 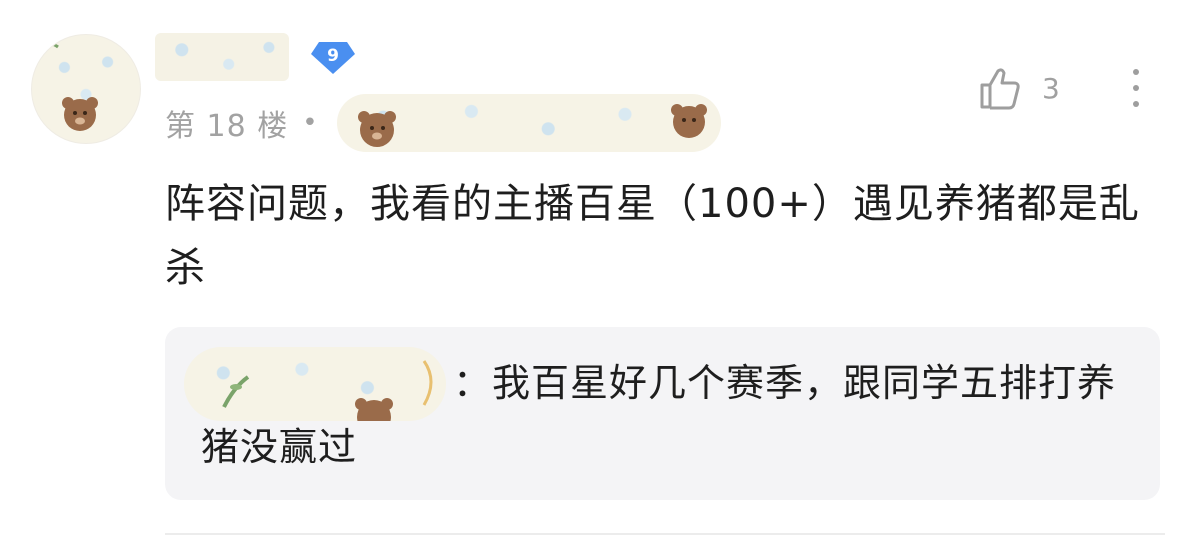 I want to click on thumbs-up-icon, so click(x=1000, y=89).